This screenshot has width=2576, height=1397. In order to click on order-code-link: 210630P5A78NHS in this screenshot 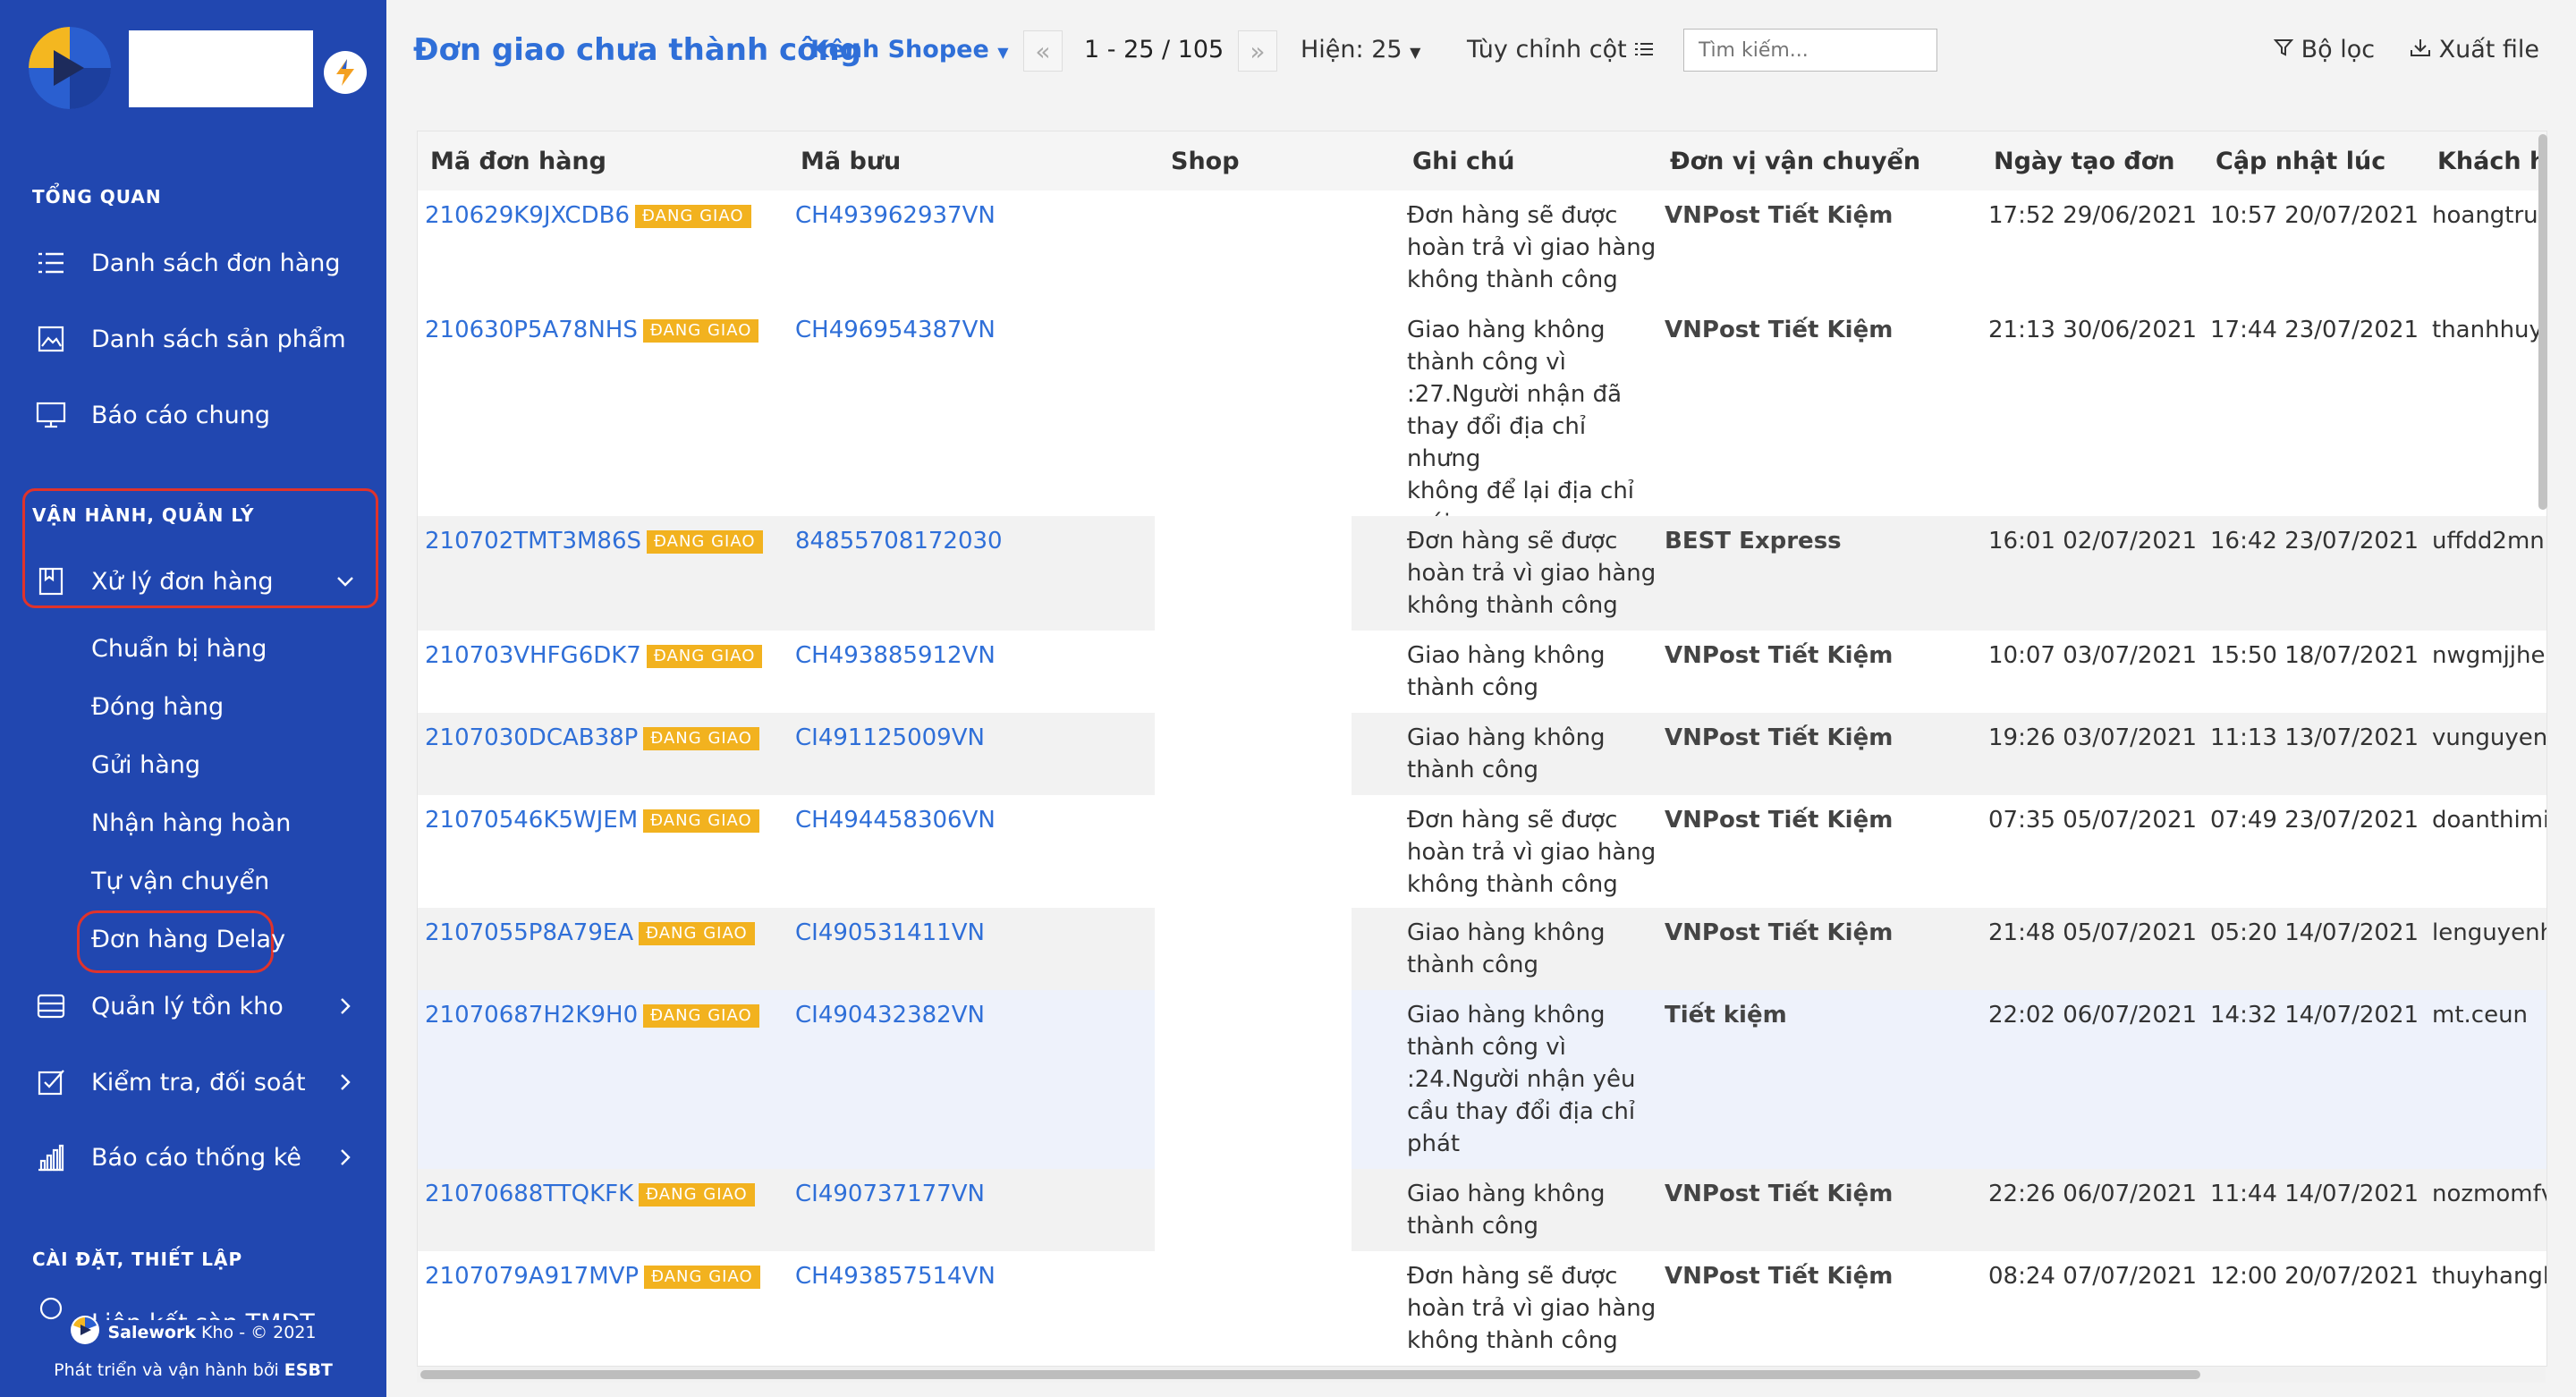, I will do `click(531, 330)`.